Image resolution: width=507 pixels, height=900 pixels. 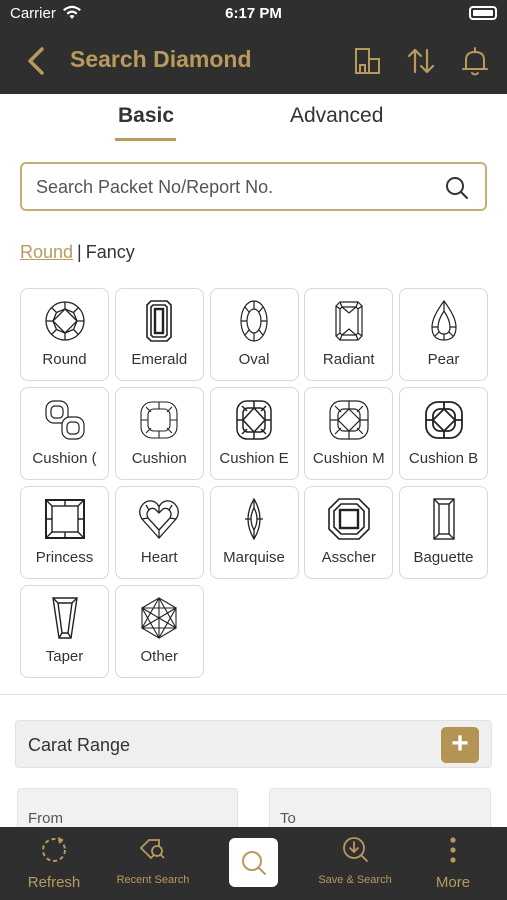 What do you see at coordinates (254, 321) in the screenshot?
I see `oval-diamond-icon` at bounding box center [254, 321].